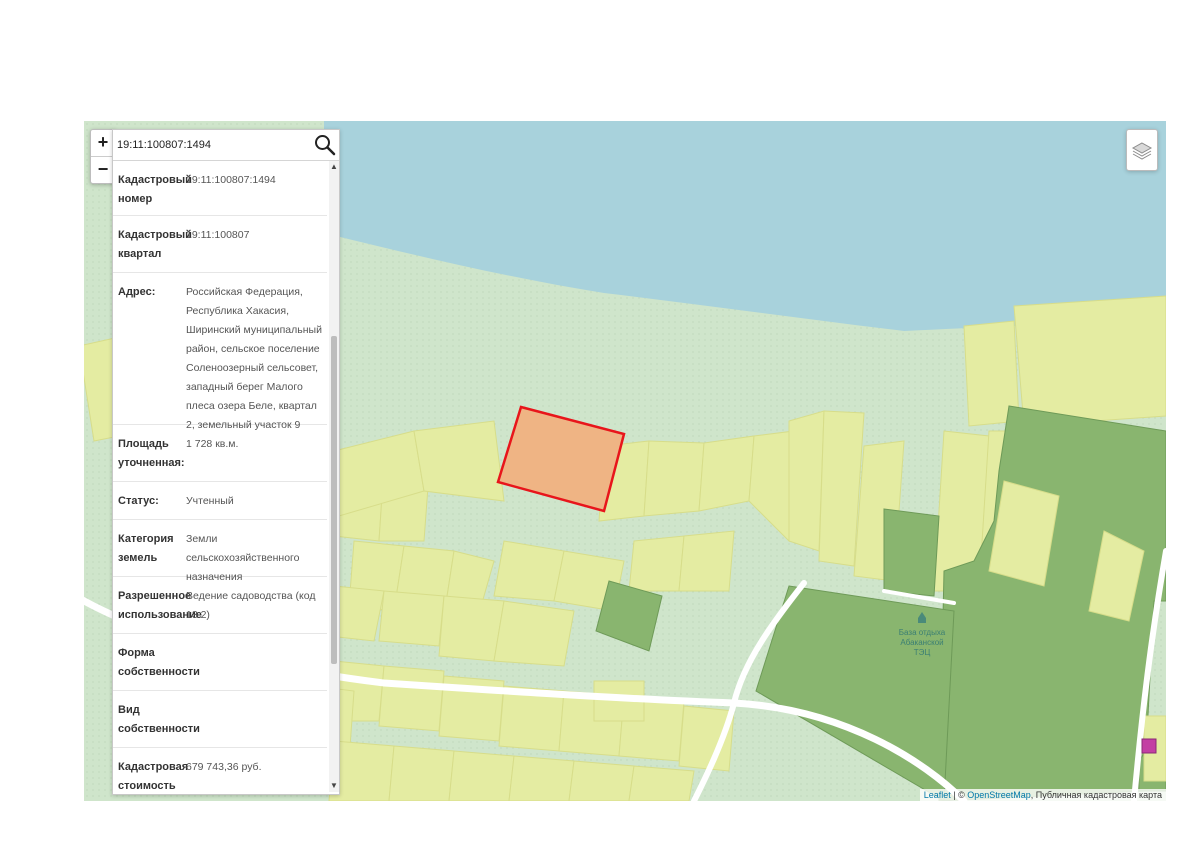 The width and height of the screenshot is (1200, 849). I want to click on info-label: Разрешенное использование, so click(160, 605).